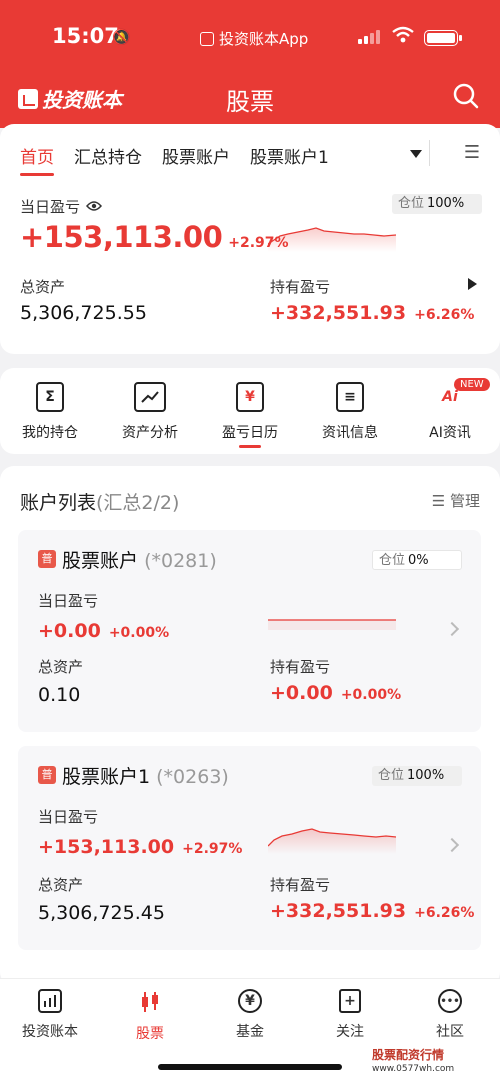 This screenshot has width=500, height=1084. I want to click on account-name-text: 股票账户1, so click(106, 777).